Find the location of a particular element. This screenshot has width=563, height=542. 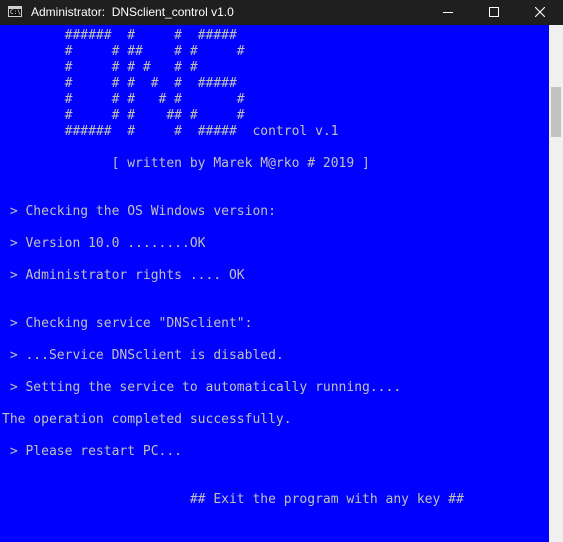

minimize-icon is located at coordinates (448, 12).